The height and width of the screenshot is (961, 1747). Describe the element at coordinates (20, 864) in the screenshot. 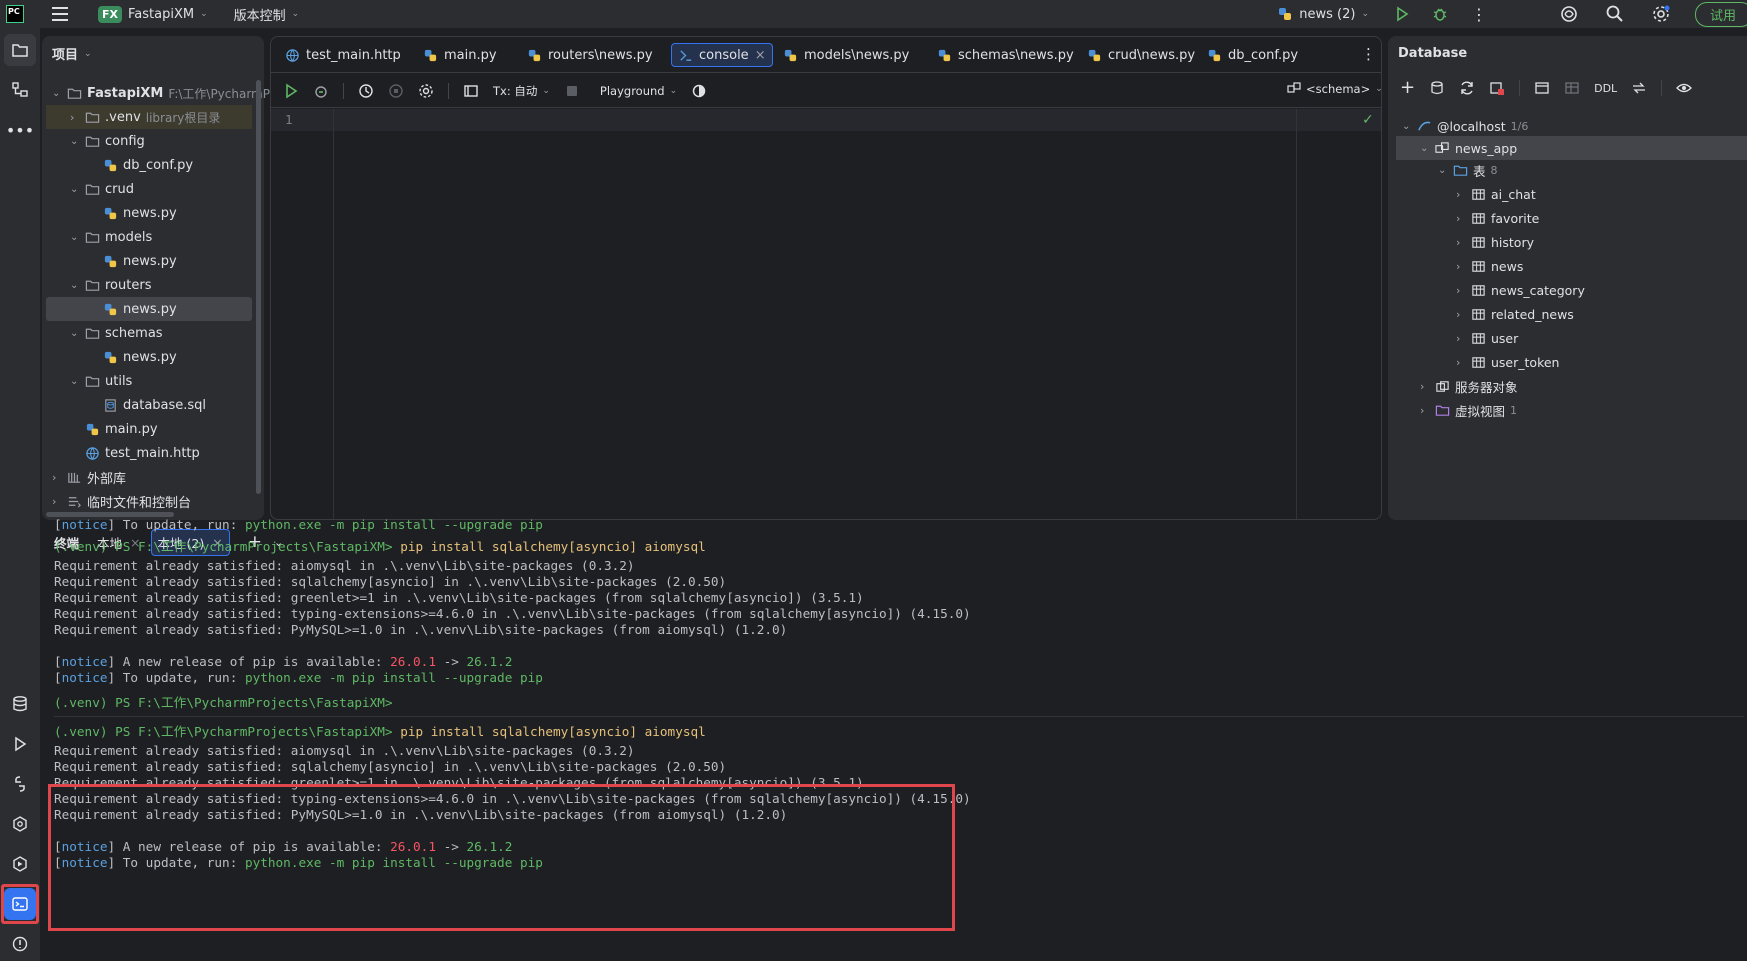

I see `endpoints-tool-button` at that location.